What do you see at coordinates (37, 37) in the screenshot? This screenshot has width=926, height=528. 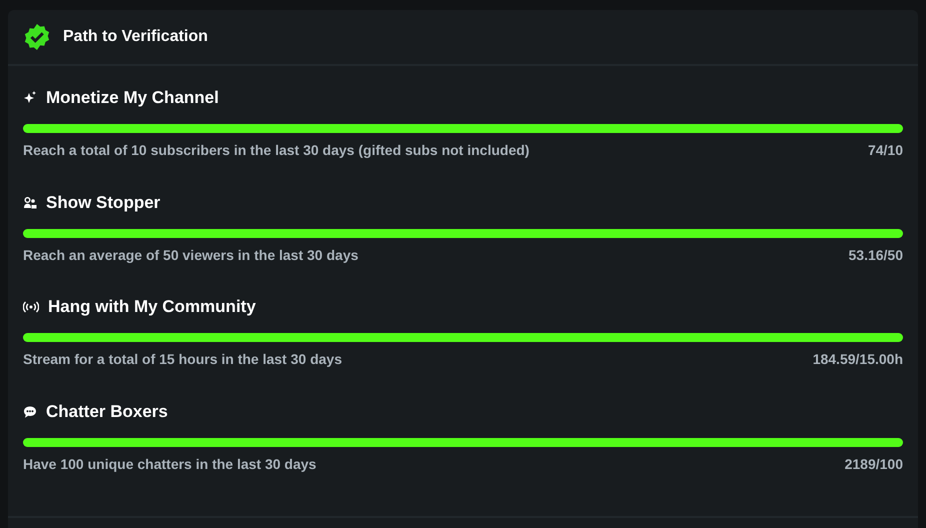 I see `verified-badge-icon` at bounding box center [37, 37].